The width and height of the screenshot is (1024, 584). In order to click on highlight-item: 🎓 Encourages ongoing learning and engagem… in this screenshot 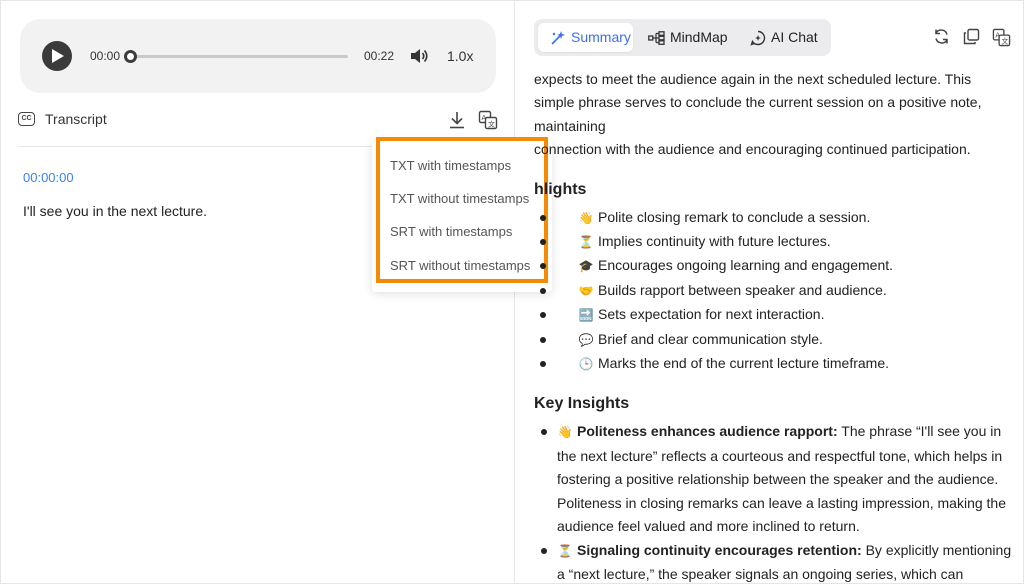, I will do `click(774, 266)`.